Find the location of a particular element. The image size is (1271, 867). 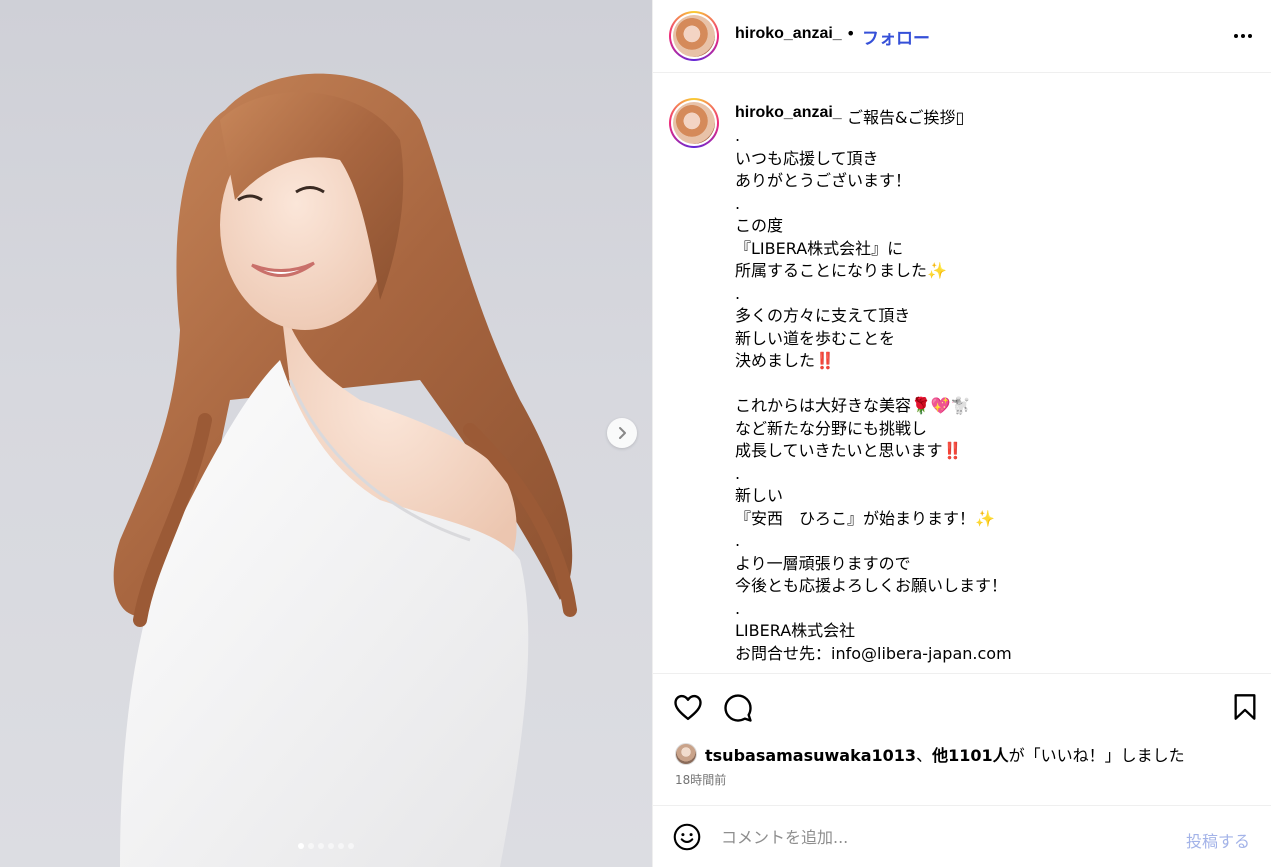

caption-line: 所属することになりました✨ is located at coordinates (841, 270).